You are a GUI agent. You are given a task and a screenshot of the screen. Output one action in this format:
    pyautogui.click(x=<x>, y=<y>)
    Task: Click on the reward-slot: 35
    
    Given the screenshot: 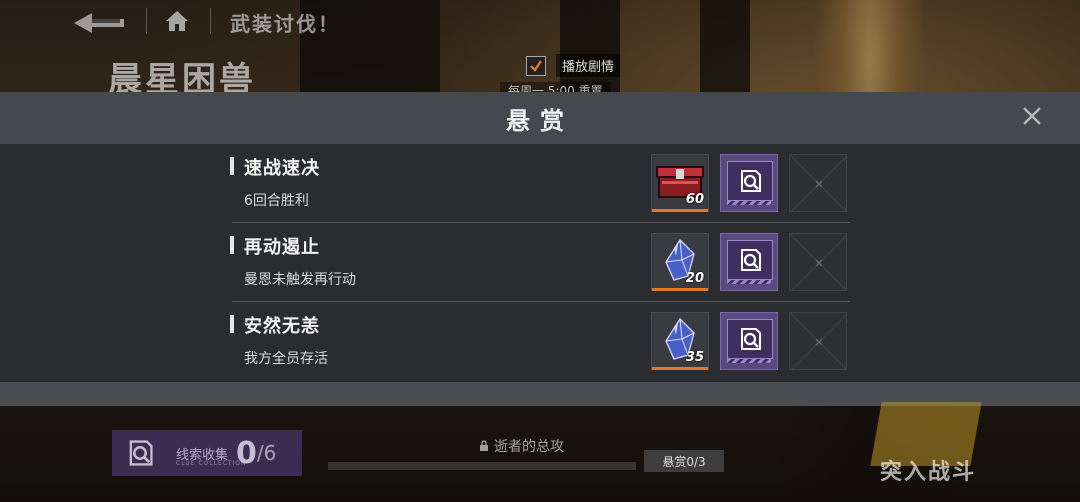 What is the action you would take?
    pyautogui.click(x=680, y=341)
    